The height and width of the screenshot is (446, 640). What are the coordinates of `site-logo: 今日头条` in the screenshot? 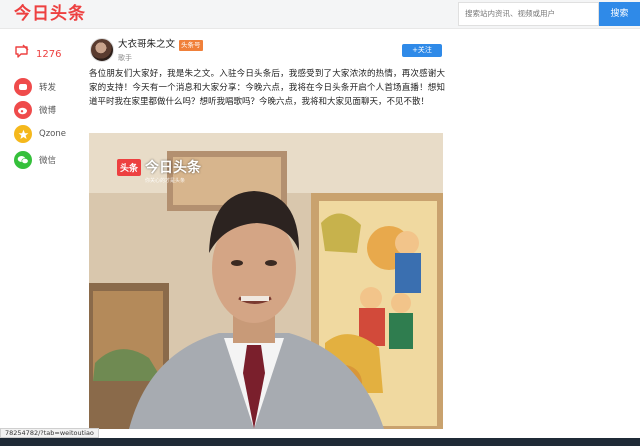 It's located at (50, 14).